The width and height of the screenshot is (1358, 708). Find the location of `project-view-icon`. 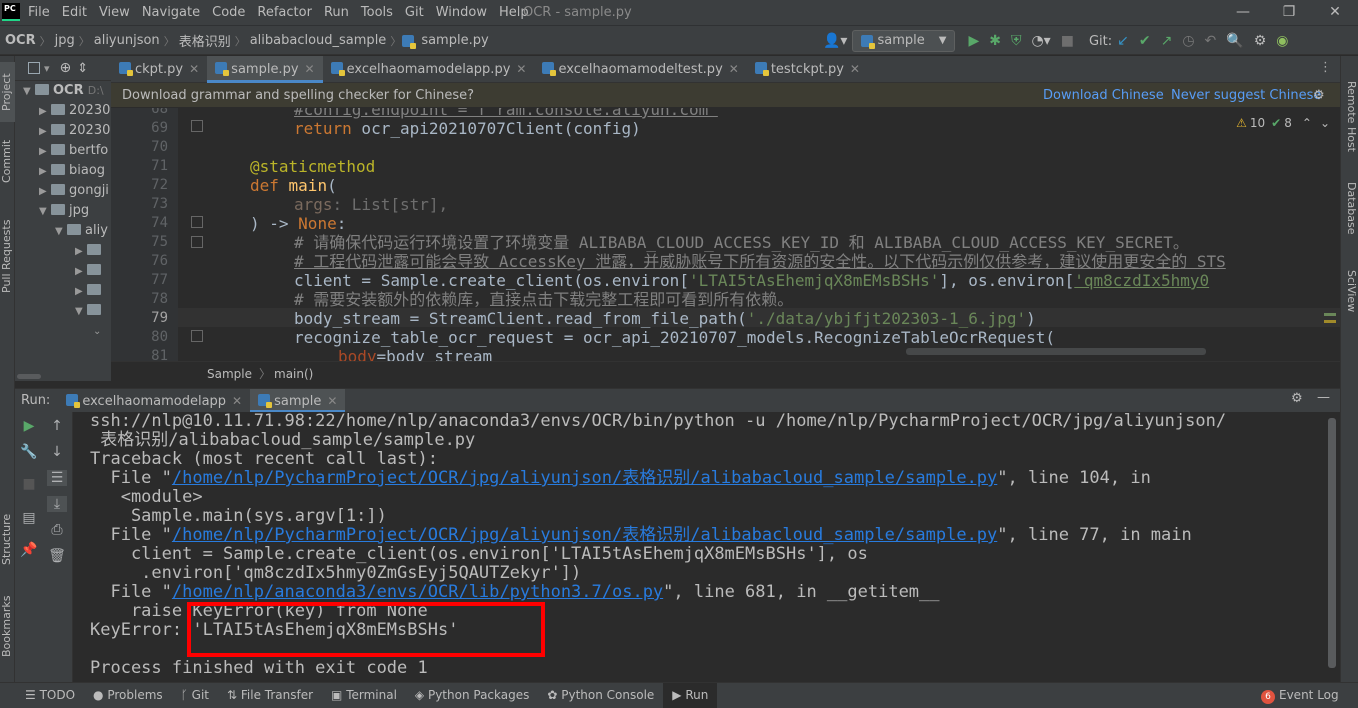

project-view-icon is located at coordinates (34, 68).